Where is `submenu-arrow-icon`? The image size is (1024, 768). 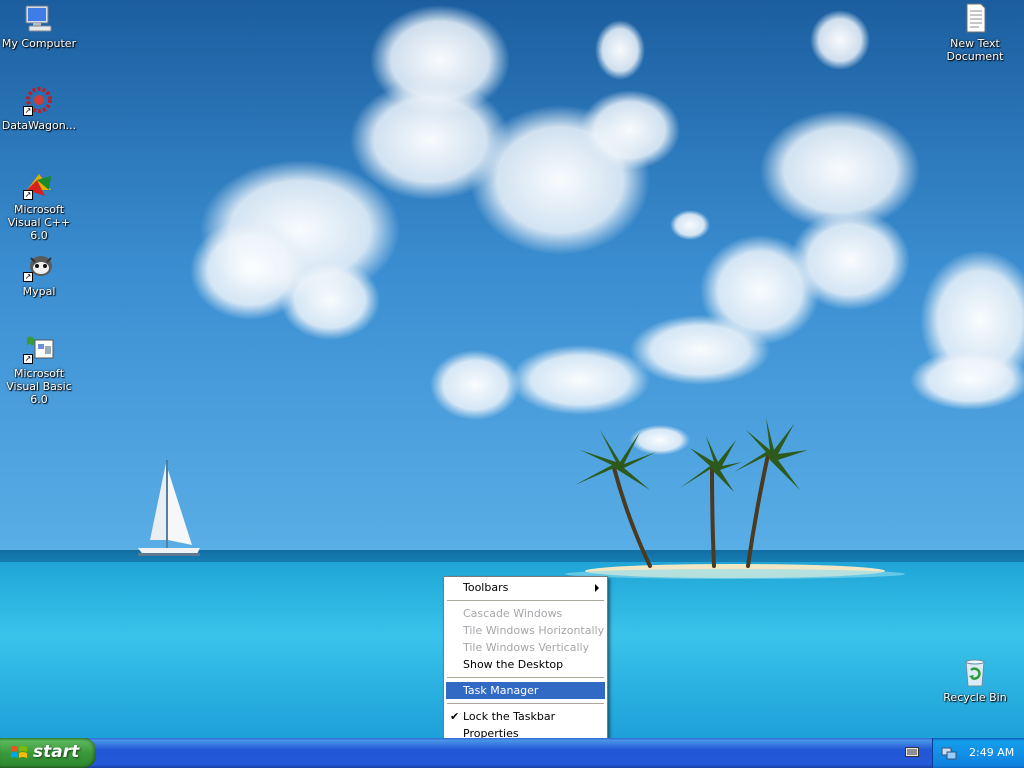 submenu-arrow-icon is located at coordinates (597, 588).